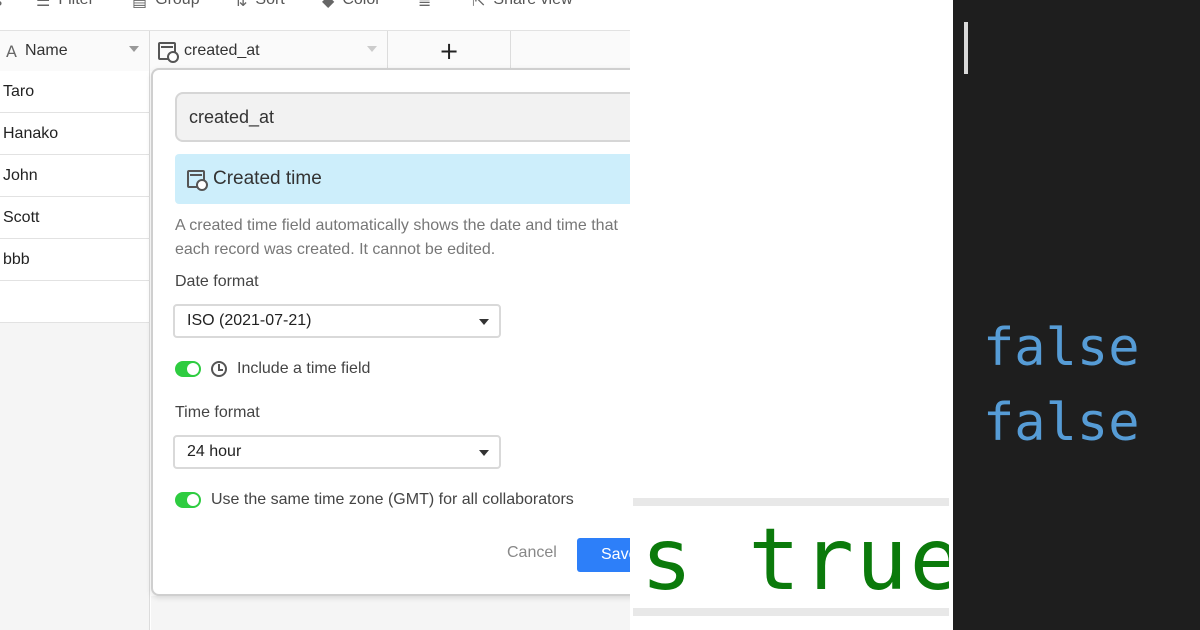  I want to click on share-view-button: ⇱ Share view, so click(522, 7).